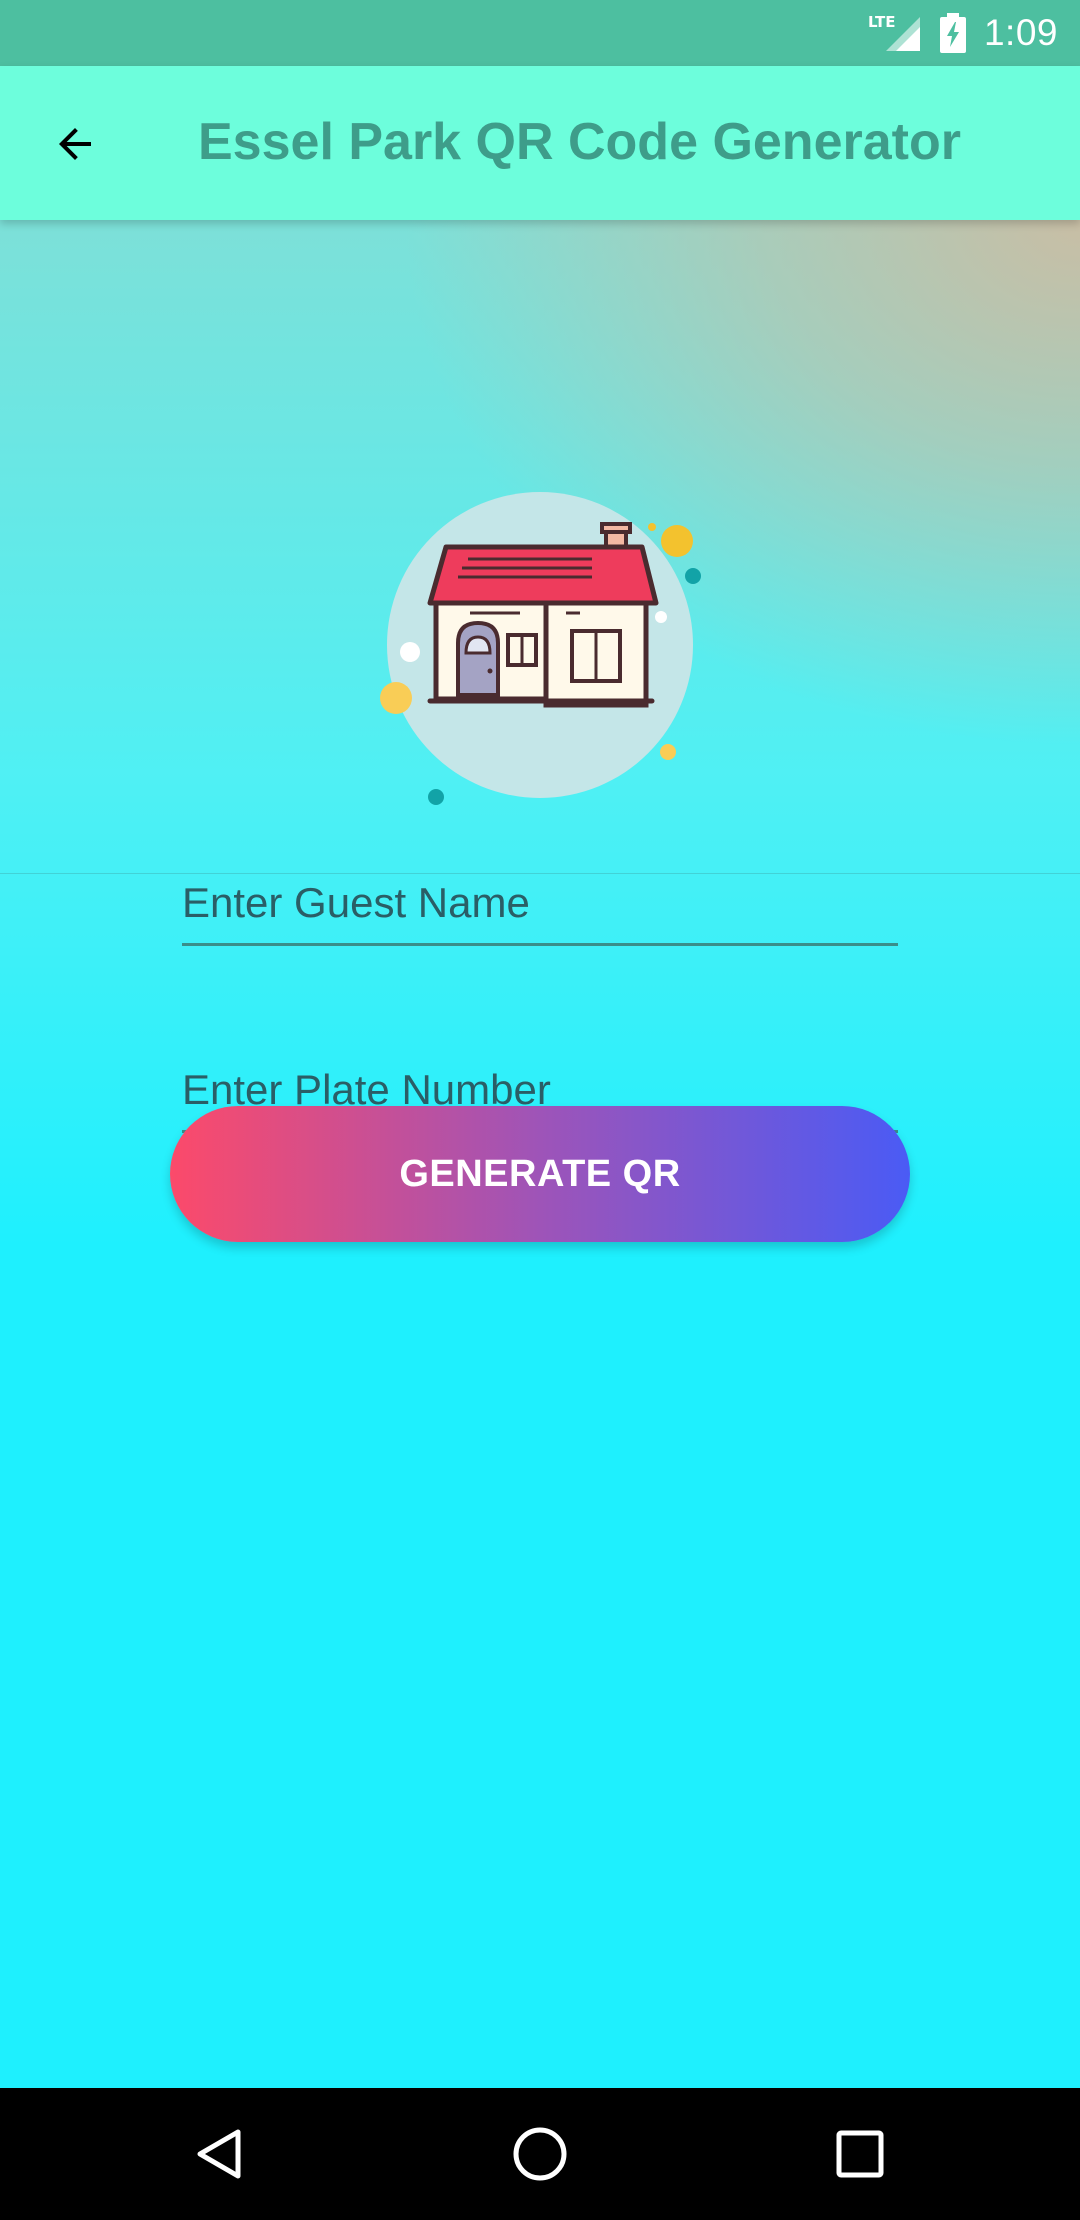 The height and width of the screenshot is (2220, 1080). I want to click on page-title: Essel Park QR Code Generator, so click(579, 142).